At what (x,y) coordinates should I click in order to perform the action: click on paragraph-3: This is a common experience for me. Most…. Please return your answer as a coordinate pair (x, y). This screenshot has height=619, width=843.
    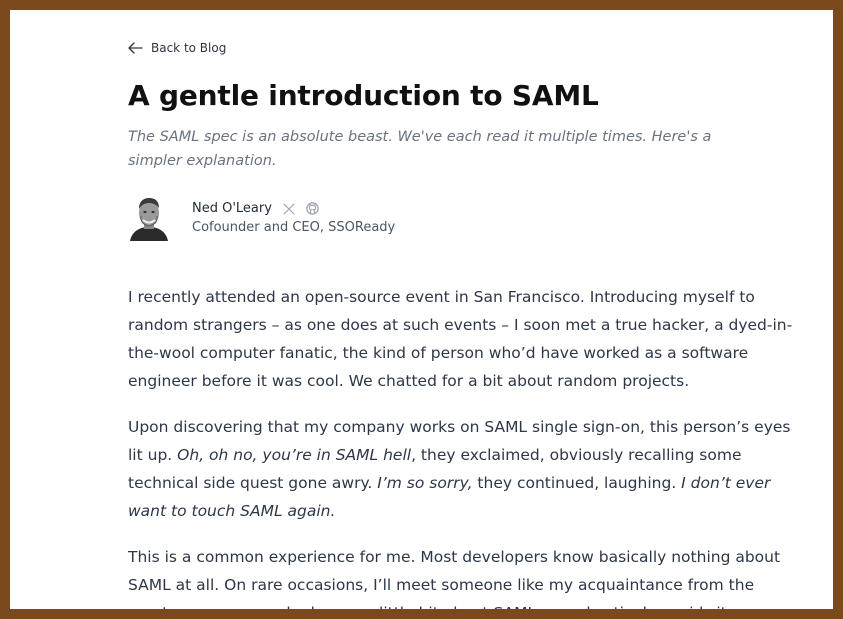
    Looking at the image, I should click on (454, 578).